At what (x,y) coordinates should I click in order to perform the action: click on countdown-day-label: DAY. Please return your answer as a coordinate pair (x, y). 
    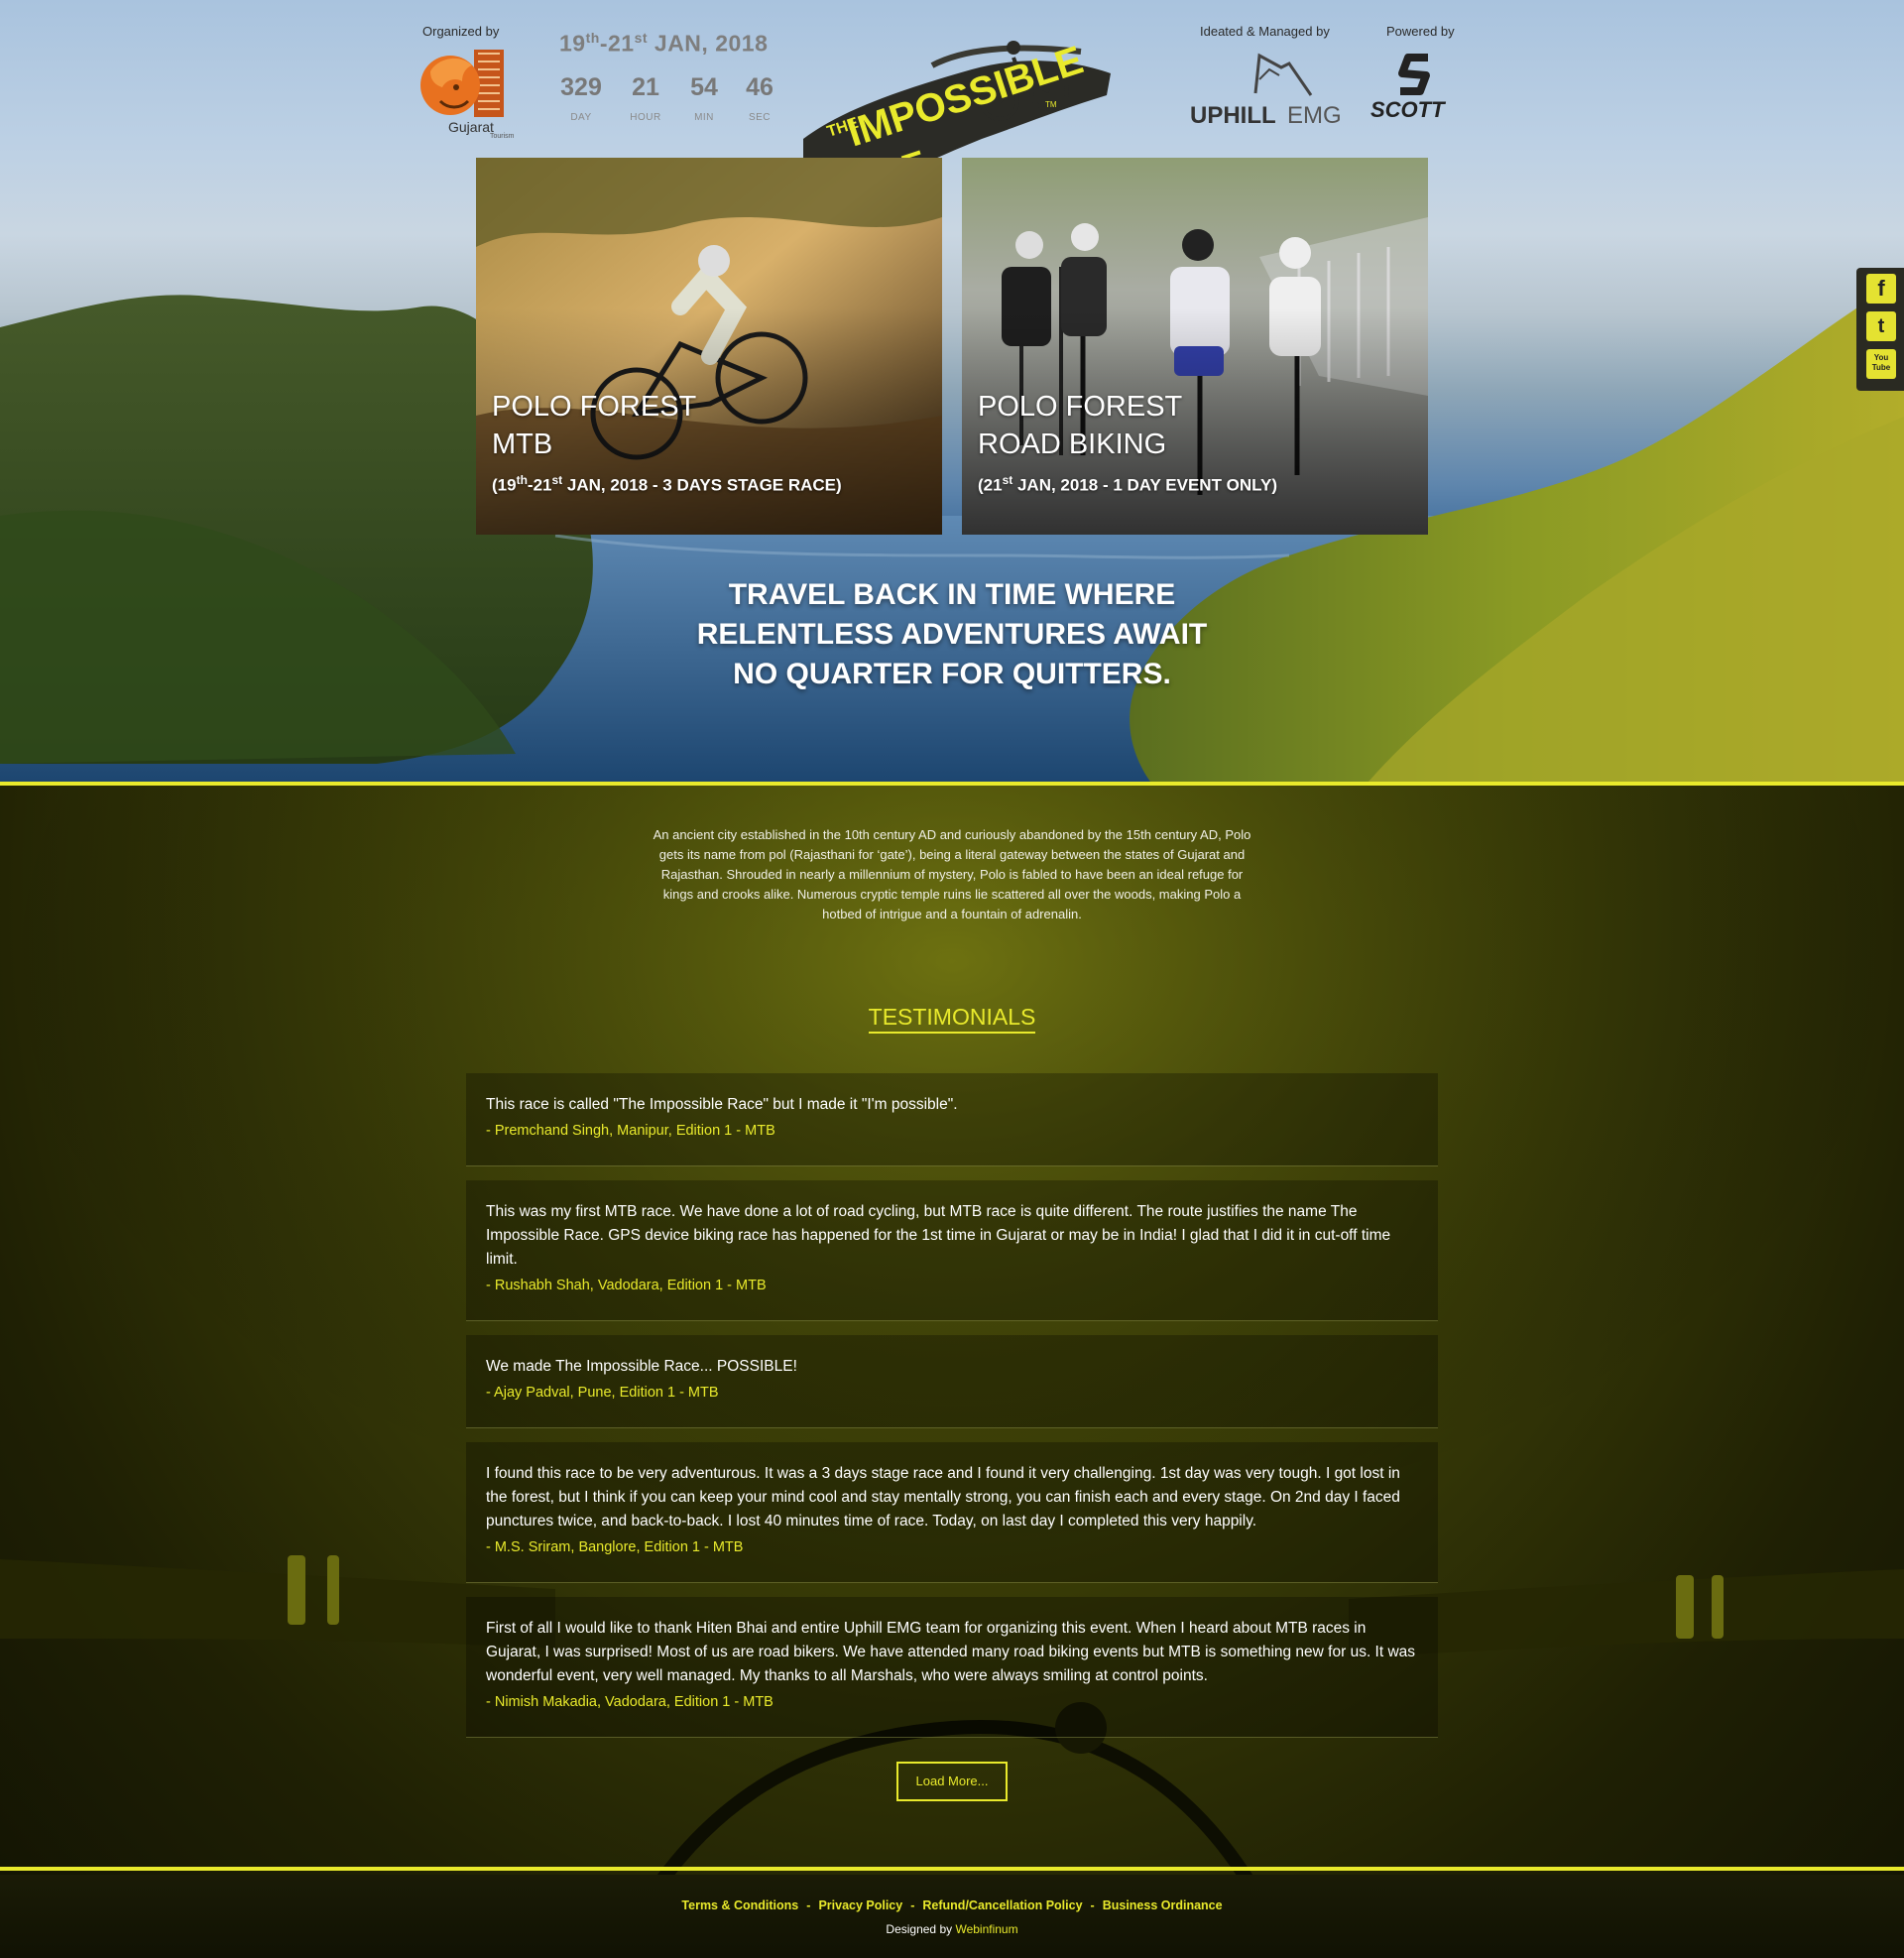
    Looking at the image, I should click on (581, 117).